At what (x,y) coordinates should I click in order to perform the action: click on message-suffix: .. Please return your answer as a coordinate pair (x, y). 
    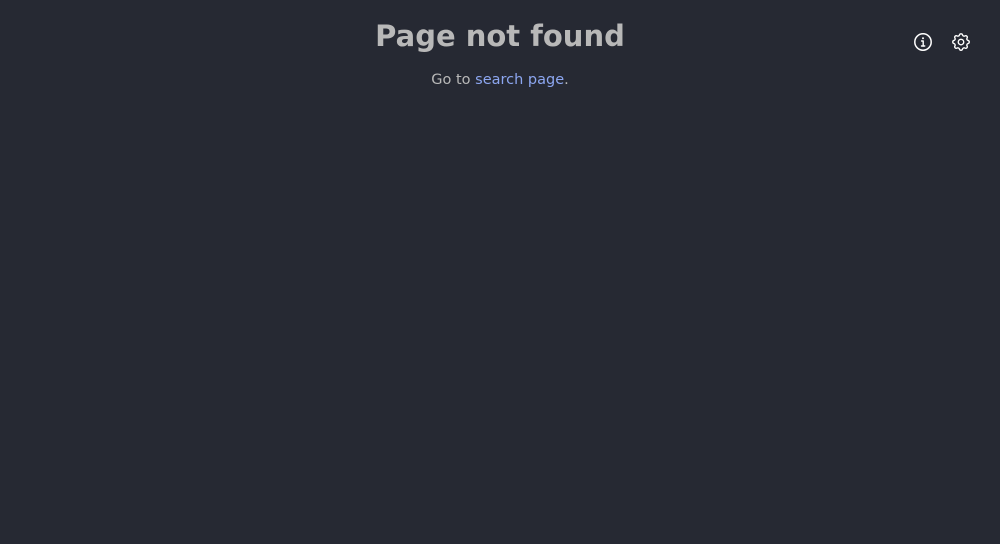
    Looking at the image, I should click on (566, 80).